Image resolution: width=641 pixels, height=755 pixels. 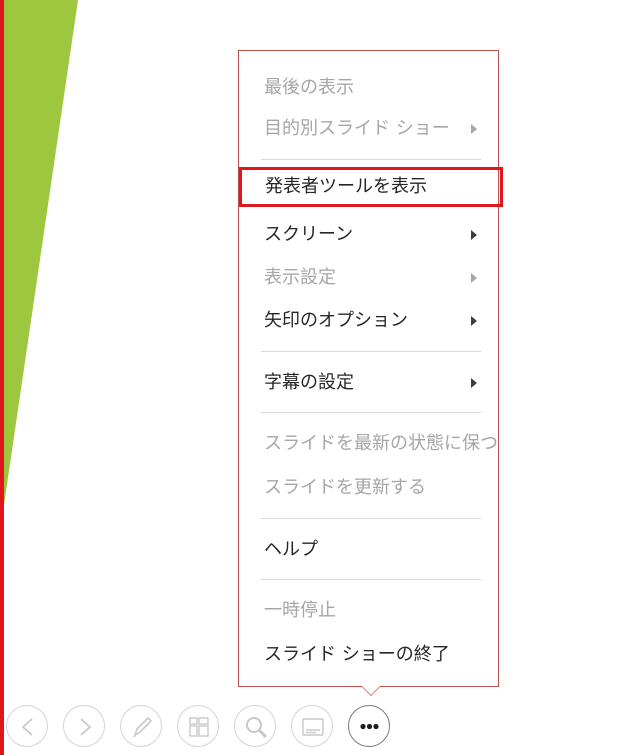 I want to click on next-icon, so click(x=85, y=727).